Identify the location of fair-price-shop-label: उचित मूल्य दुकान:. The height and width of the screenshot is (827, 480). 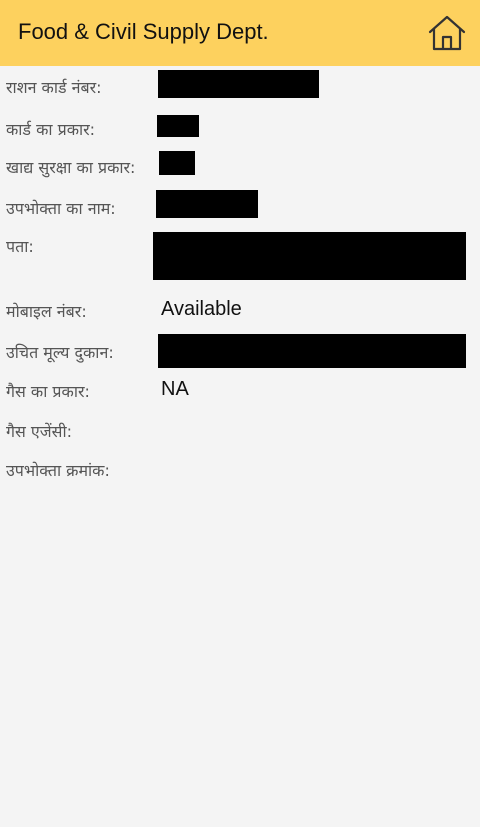
(60, 352).